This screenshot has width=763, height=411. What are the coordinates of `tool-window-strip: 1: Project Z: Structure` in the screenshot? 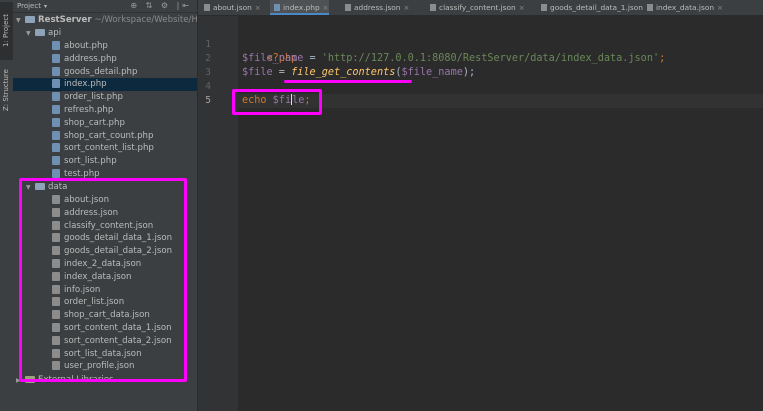 It's located at (7, 205).